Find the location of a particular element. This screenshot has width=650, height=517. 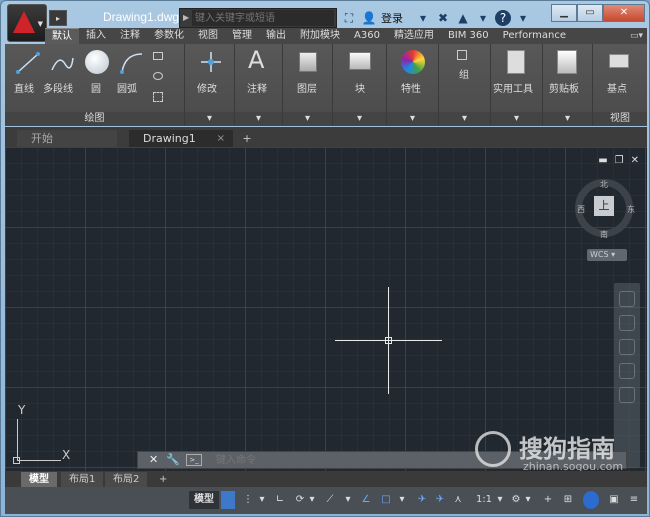

minimize-button: ▁ is located at coordinates (564, 13).